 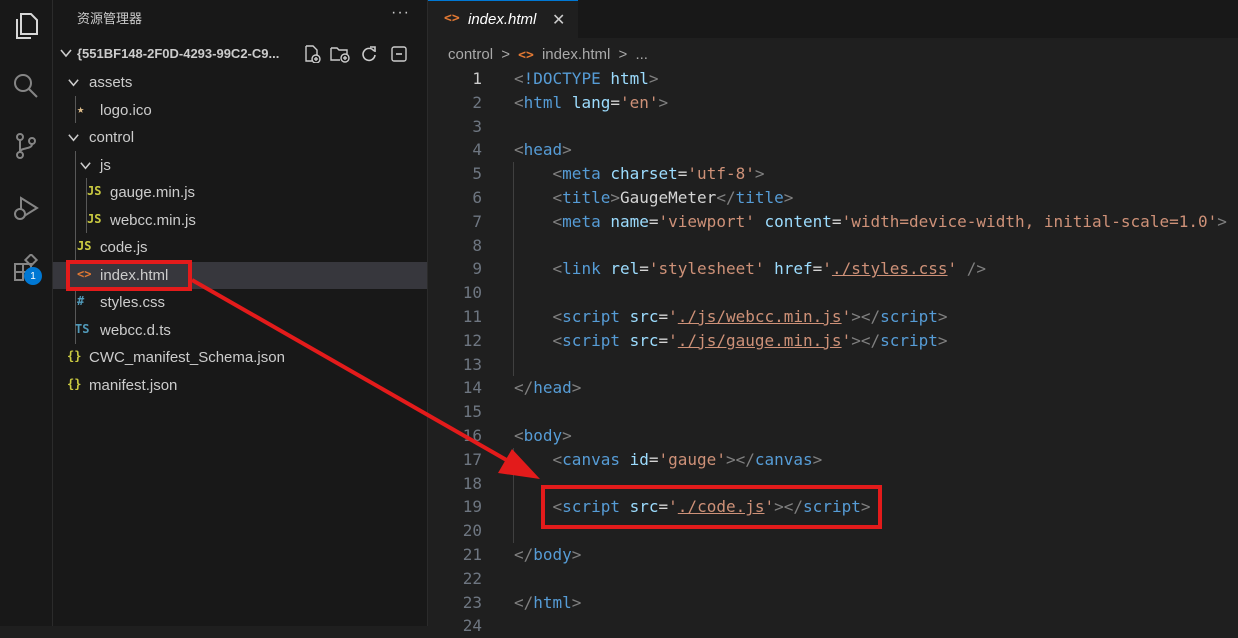 I want to click on line-number: 23, so click(x=472, y=602).